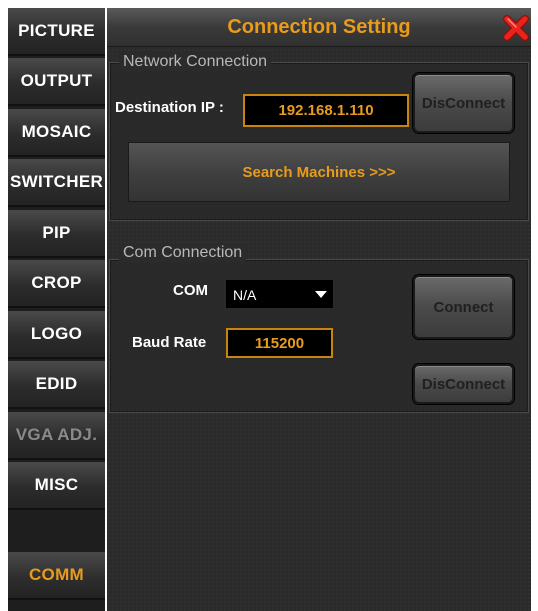  I want to click on destination-ip-value: 192.168.1.110, so click(326, 110).